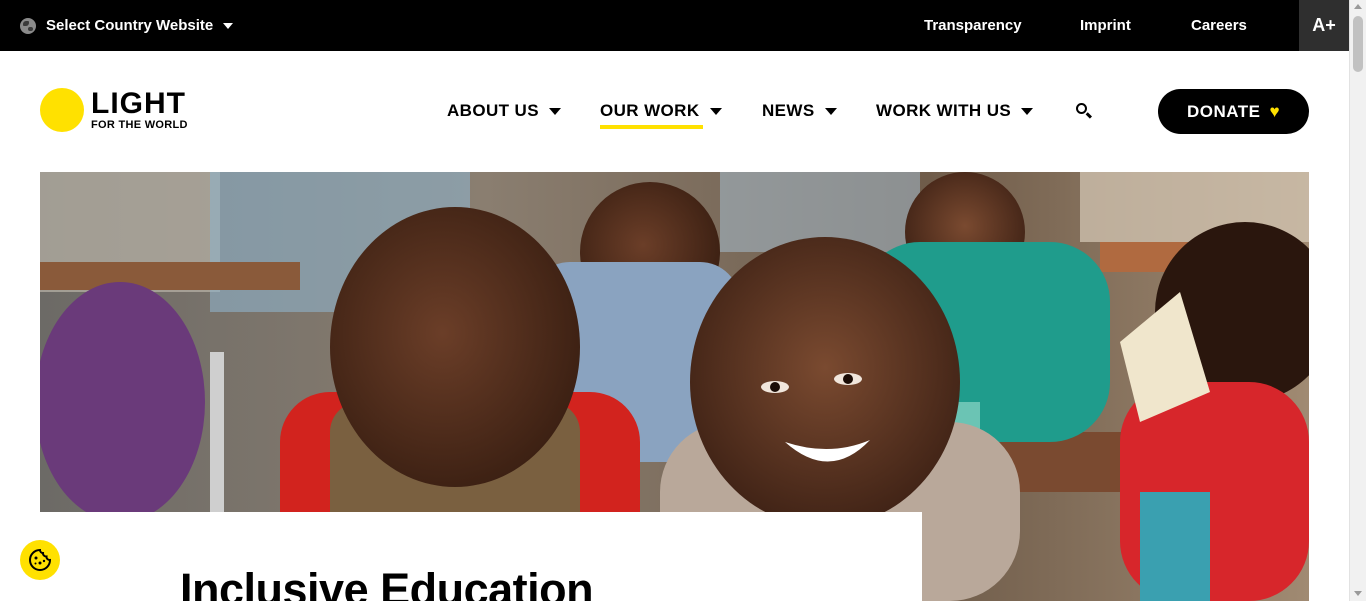  I want to click on hero-title-box: Inclusive Education, so click(481, 556).